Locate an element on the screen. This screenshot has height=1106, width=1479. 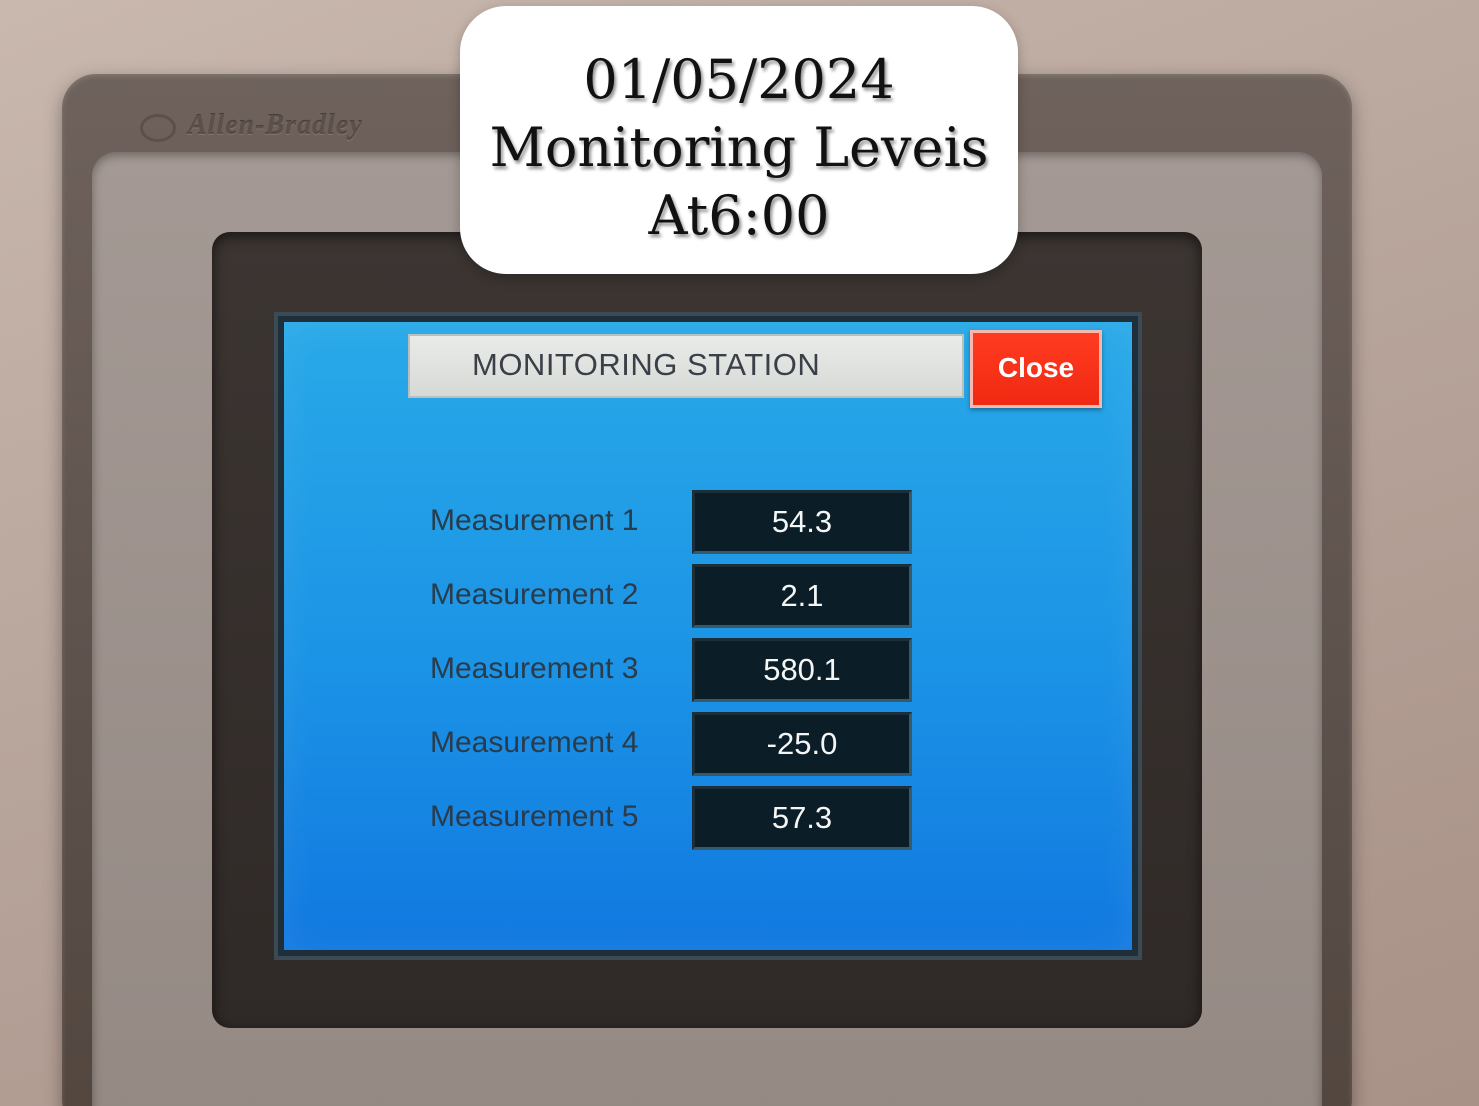
measurement-row-4: Measurement 4 -25.0 is located at coordinates (714, 745).